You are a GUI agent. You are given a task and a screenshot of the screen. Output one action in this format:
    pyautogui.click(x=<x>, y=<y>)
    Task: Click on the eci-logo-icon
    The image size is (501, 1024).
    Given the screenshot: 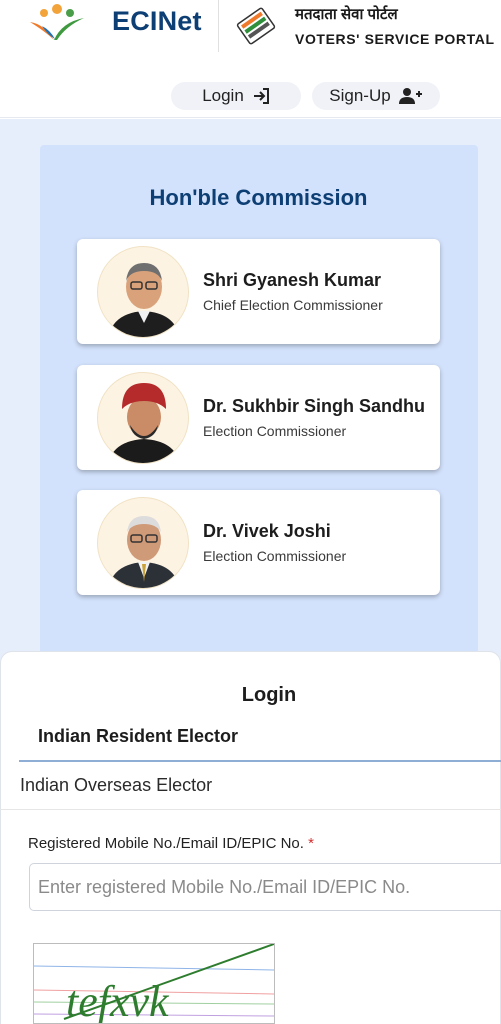 What is the action you would take?
    pyautogui.click(x=57, y=22)
    